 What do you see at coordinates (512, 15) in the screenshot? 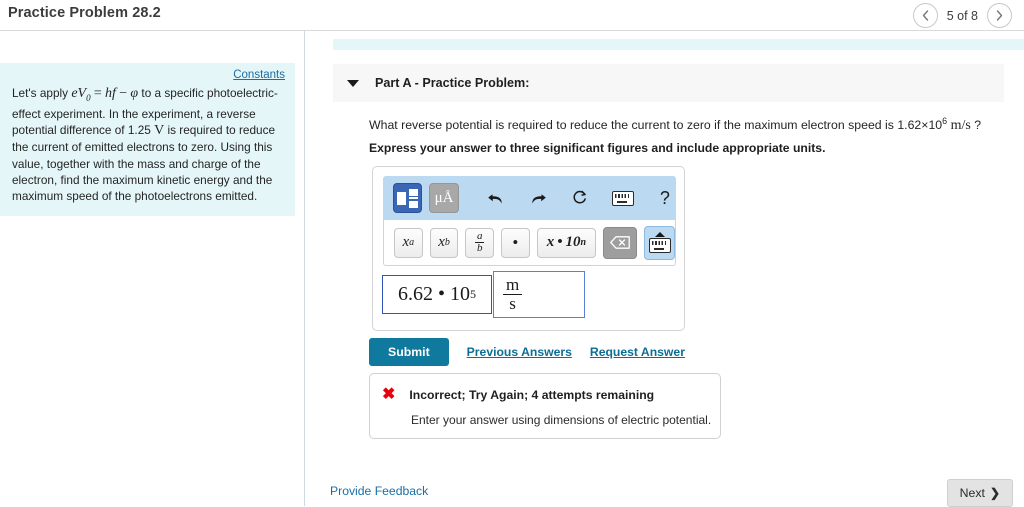
I see `top-header-bar: Practice Problem 28.2 5 of 8` at bounding box center [512, 15].